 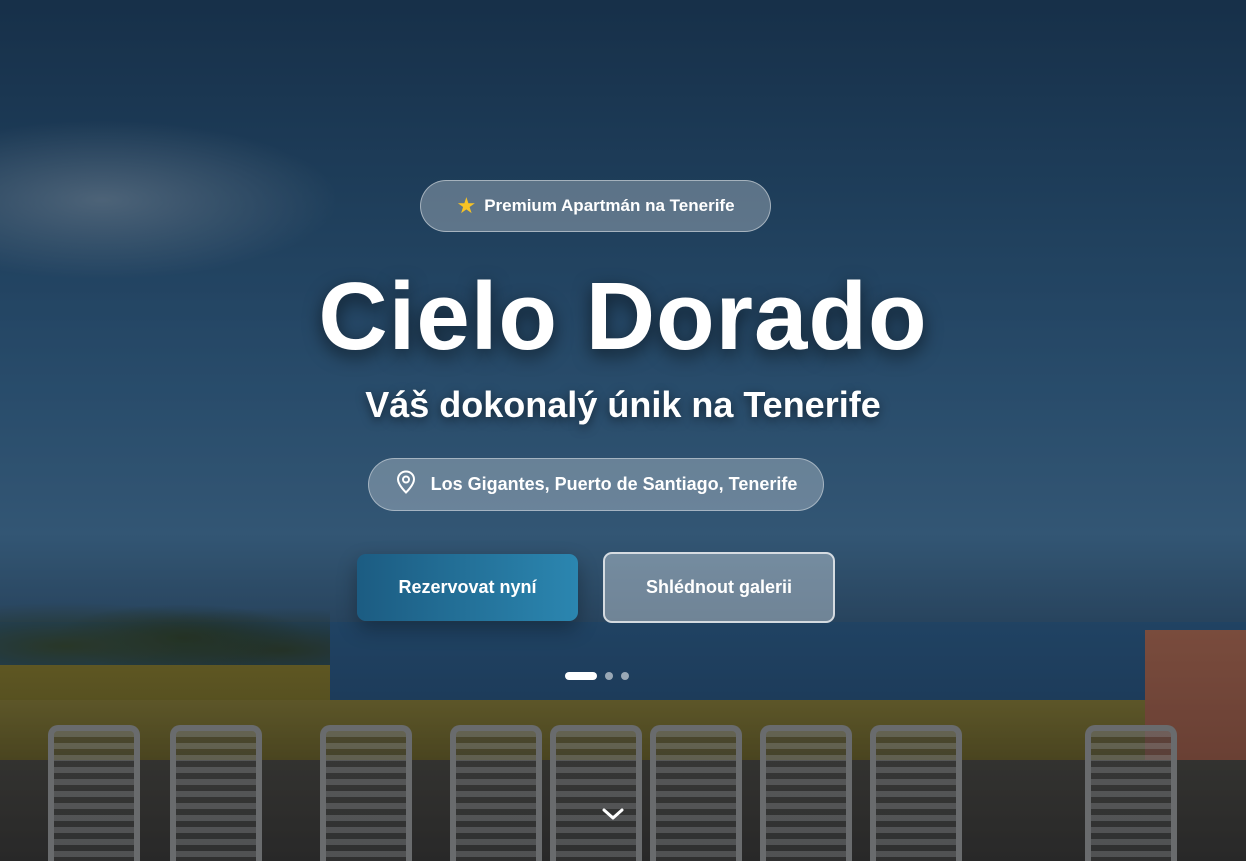 I want to click on premium-badge-label: Premium Apartmán na Tenerife, so click(x=609, y=205).